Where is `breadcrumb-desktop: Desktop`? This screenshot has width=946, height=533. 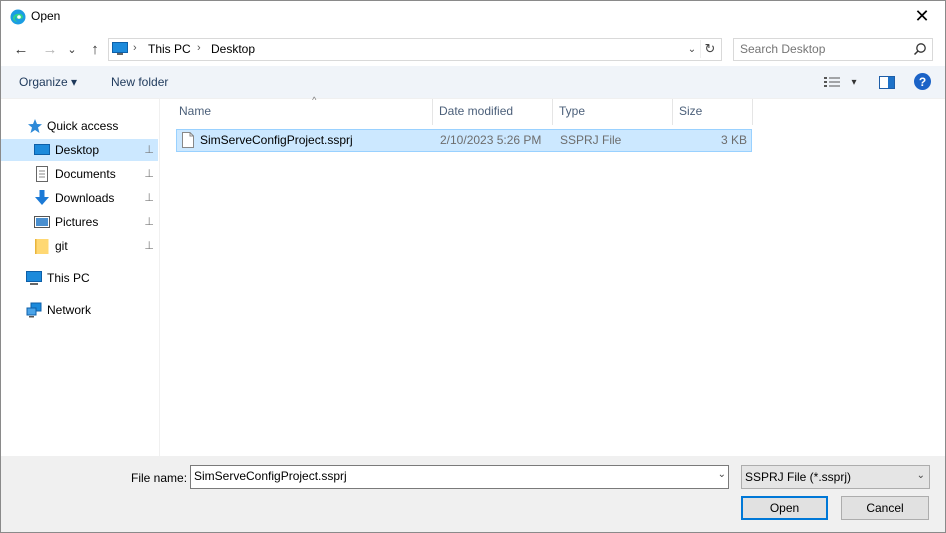 breadcrumb-desktop: Desktop is located at coordinates (233, 49).